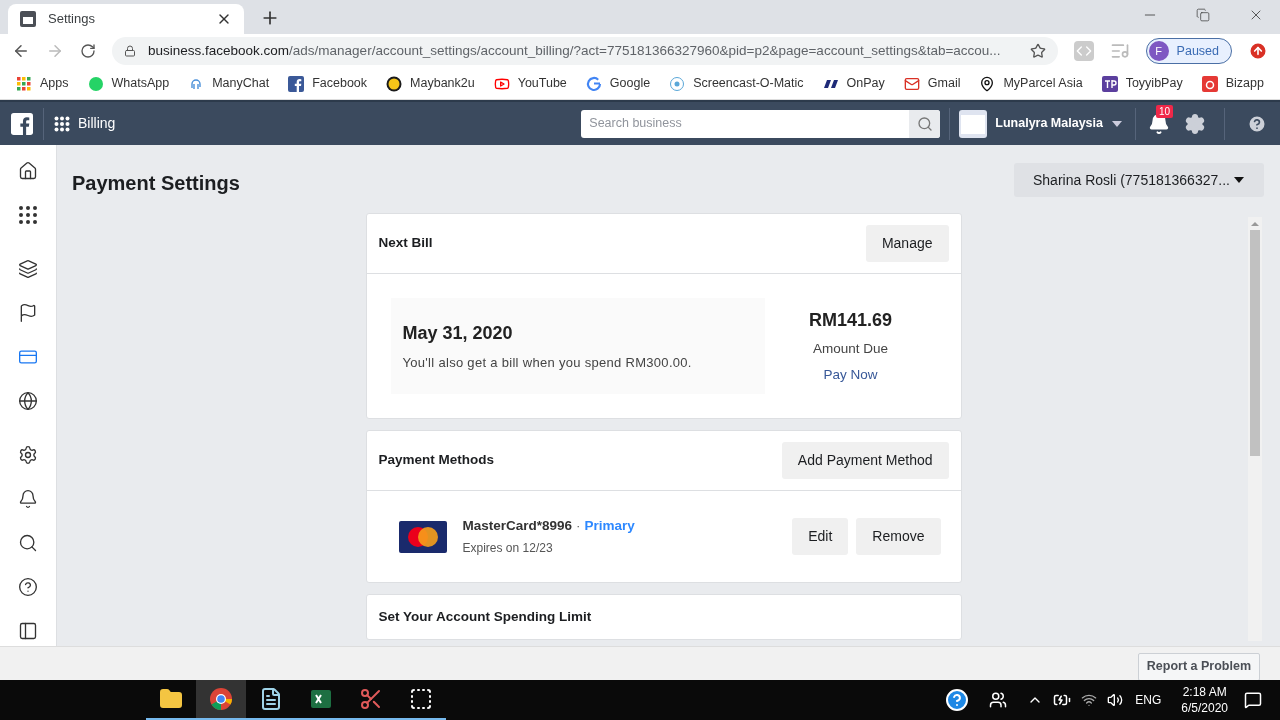  I want to click on bill-date: May 31, 2020, so click(458, 333).